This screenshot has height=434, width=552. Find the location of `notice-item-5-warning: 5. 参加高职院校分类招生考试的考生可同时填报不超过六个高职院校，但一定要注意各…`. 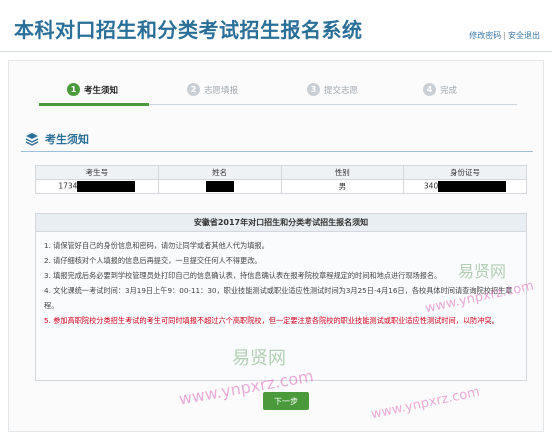

notice-item-5-warning: 5. 参加高职院校分类招生考试的考生可同时填报不超过六个高职院校，但一定要注意各… is located at coordinates (271, 320).